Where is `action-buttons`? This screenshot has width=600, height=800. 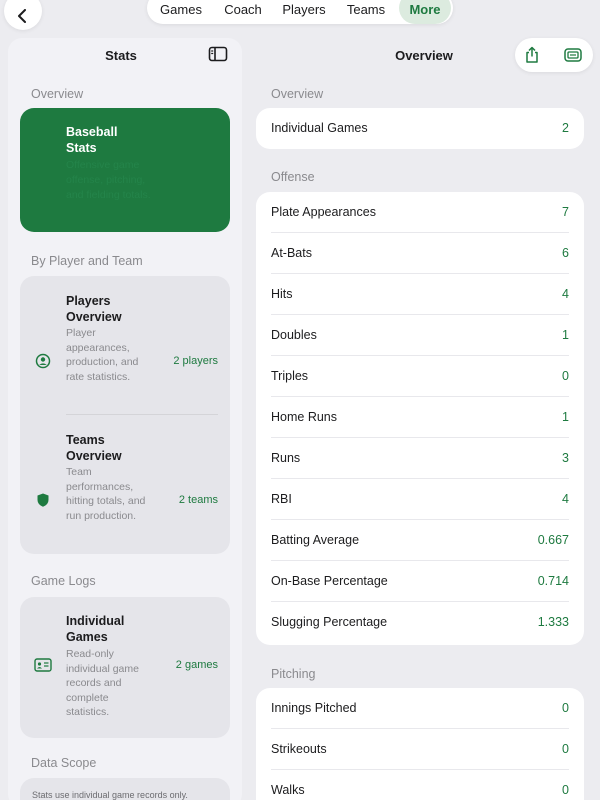
action-buttons is located at coordinates (554, 55).